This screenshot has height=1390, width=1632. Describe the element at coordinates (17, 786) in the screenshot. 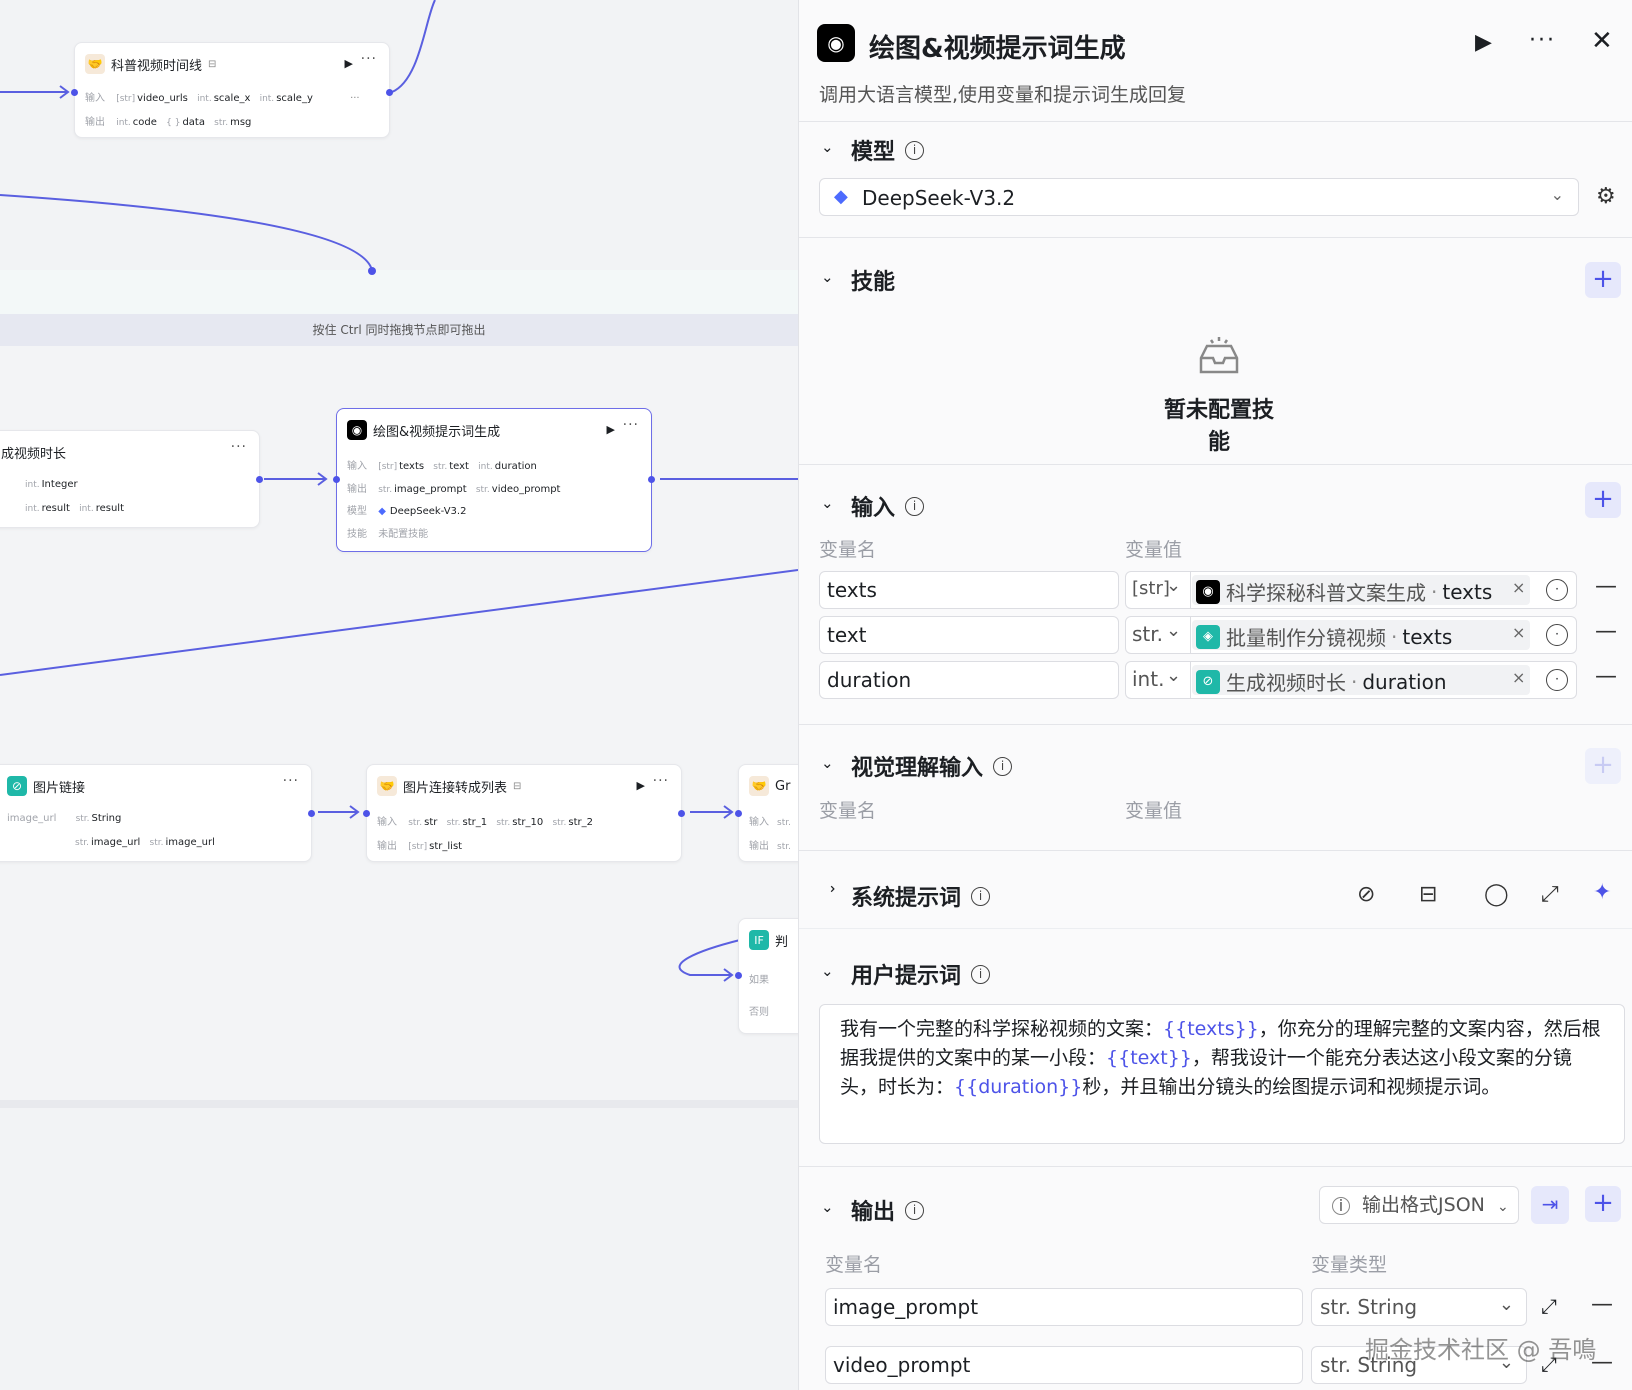

I see `link-icon: ⊘` at that location.